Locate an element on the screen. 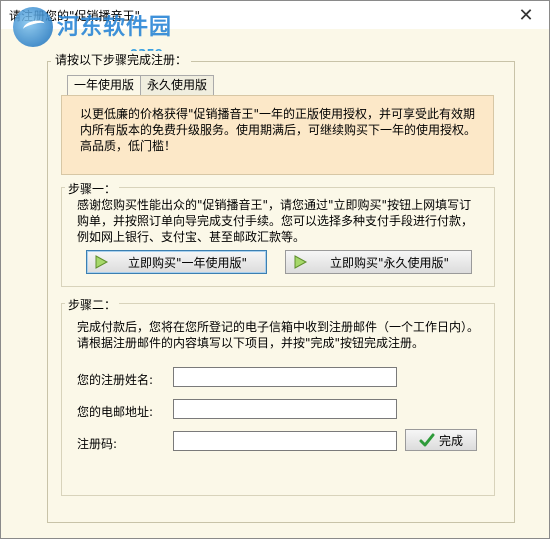 This screenshot has height=539, width=550. buy-one-year-button: 立即购买"一年使用版" is located at coordinates (176, 262).